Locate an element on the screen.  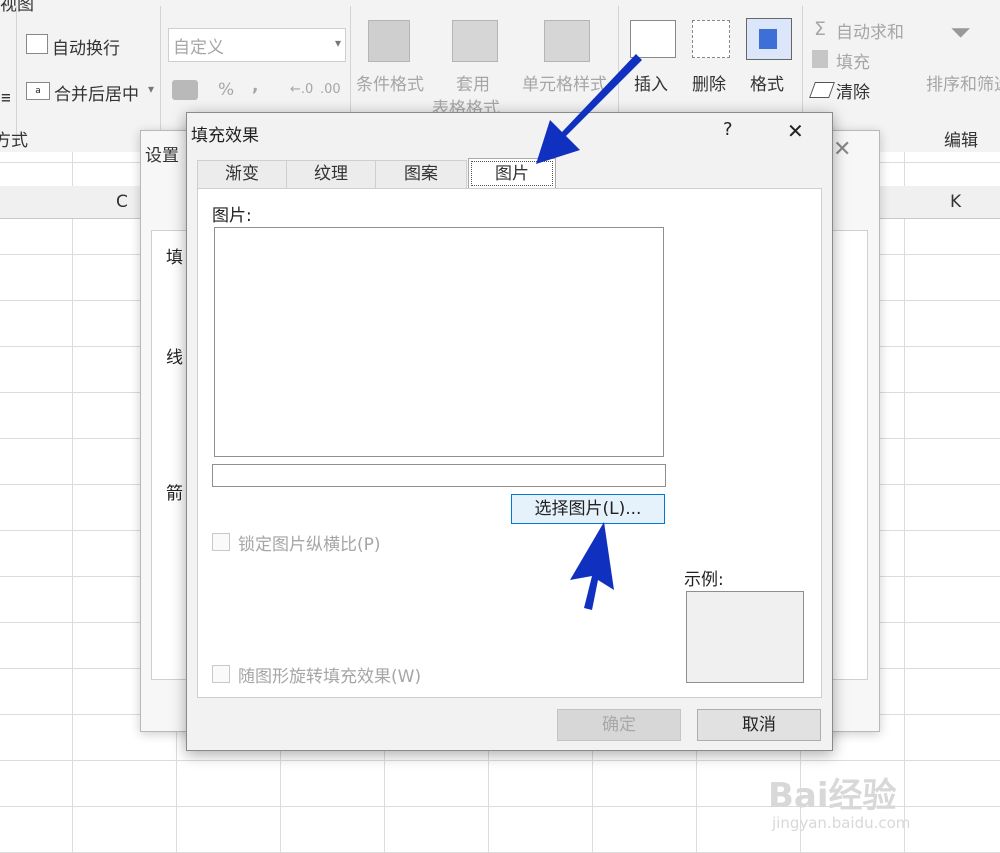
arrow-to-select-button is located at coordinates (592, 566).